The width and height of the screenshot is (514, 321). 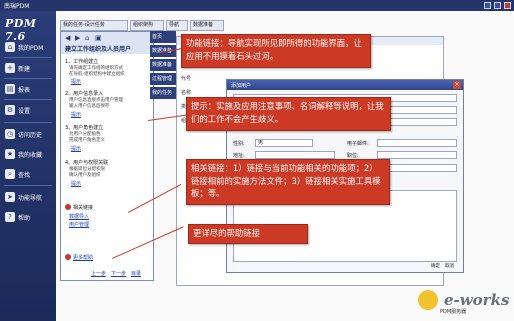 I want to click on tab-nav: 导航, so click(x=177, y=25).